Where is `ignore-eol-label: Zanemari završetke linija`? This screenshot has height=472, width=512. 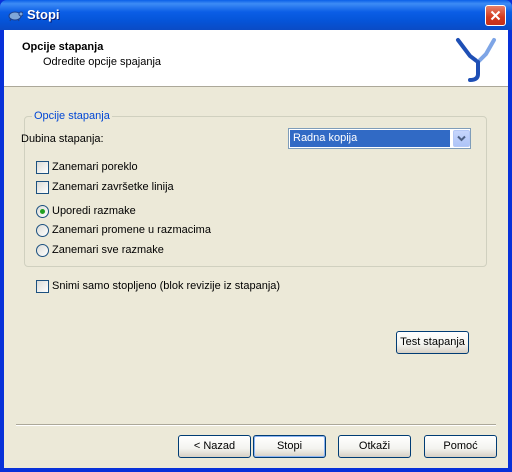
ignore-eol-label: Zanemari završetke linija is located at coordinates (113, 187).